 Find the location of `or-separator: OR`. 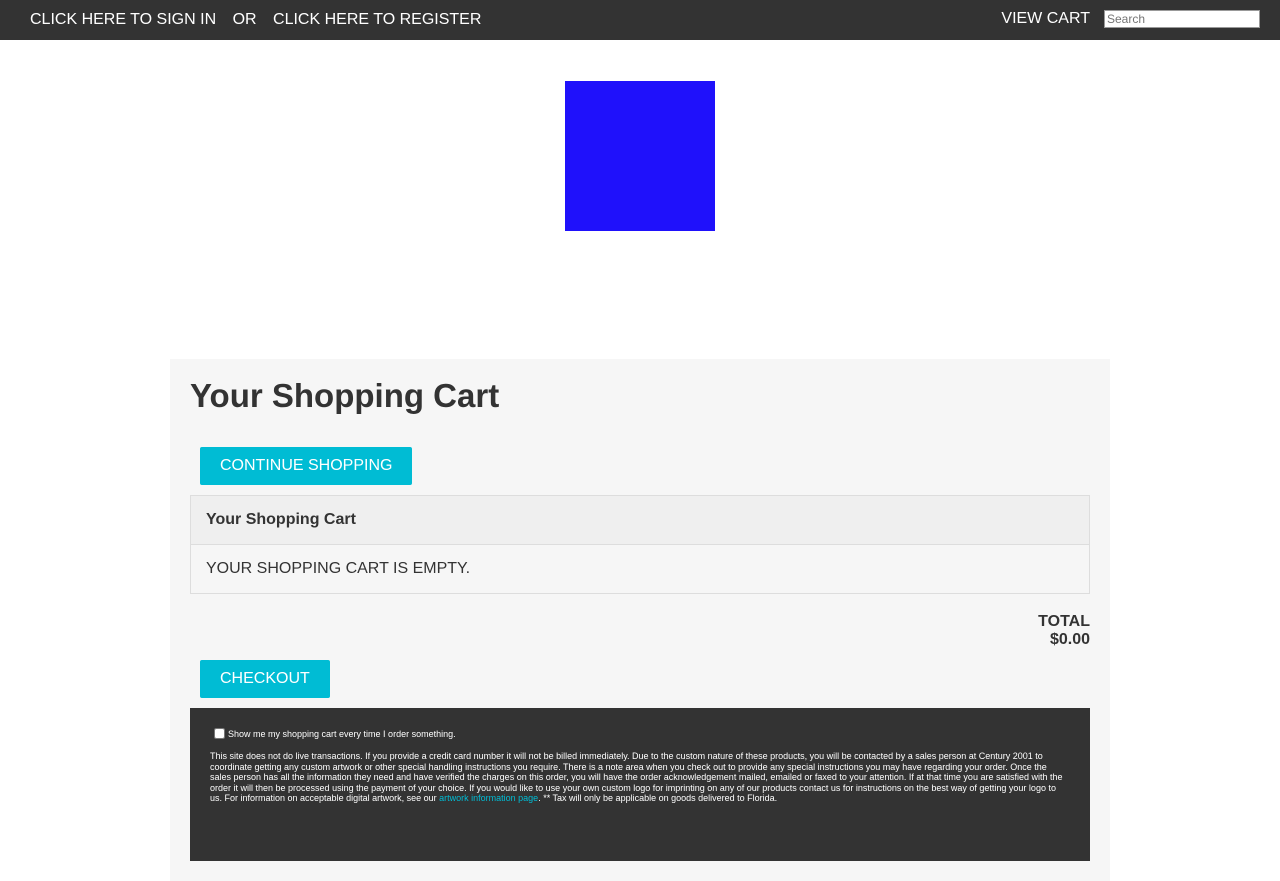

or-separator: OR is located at coordinates (244, 19).